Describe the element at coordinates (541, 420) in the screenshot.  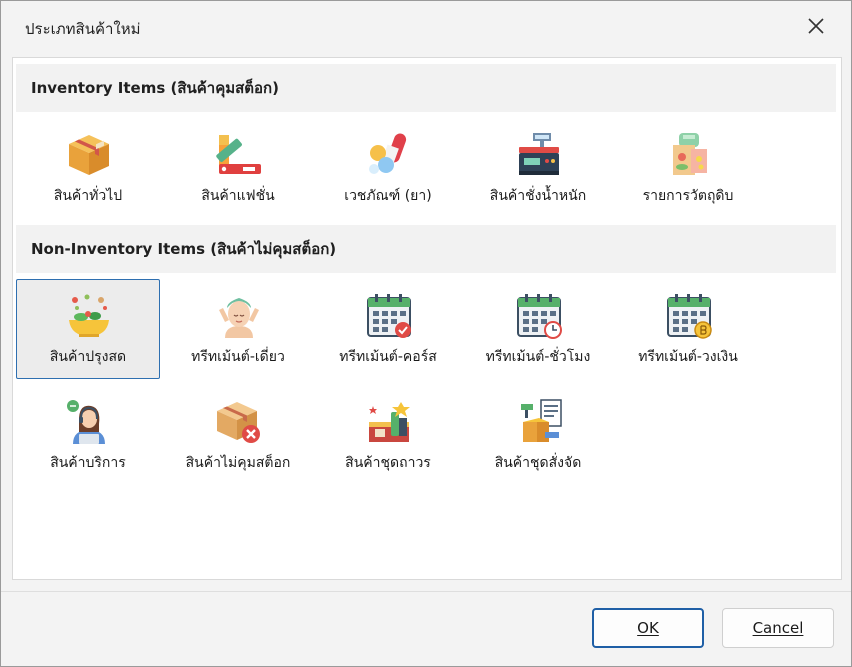
I see `custom-package-icon` at that location.